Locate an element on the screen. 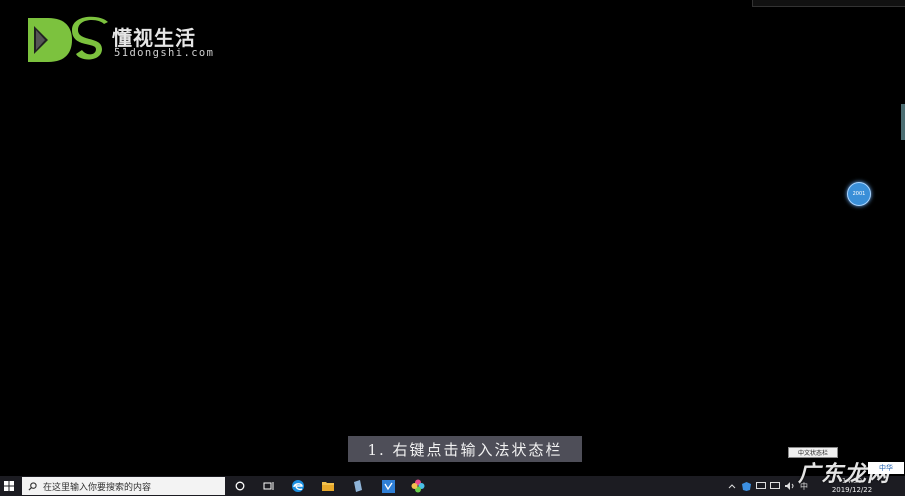 Image resolution: width=905 pixels, height=496 pixels. shield-app-icon is located at coordinates (746, 486).